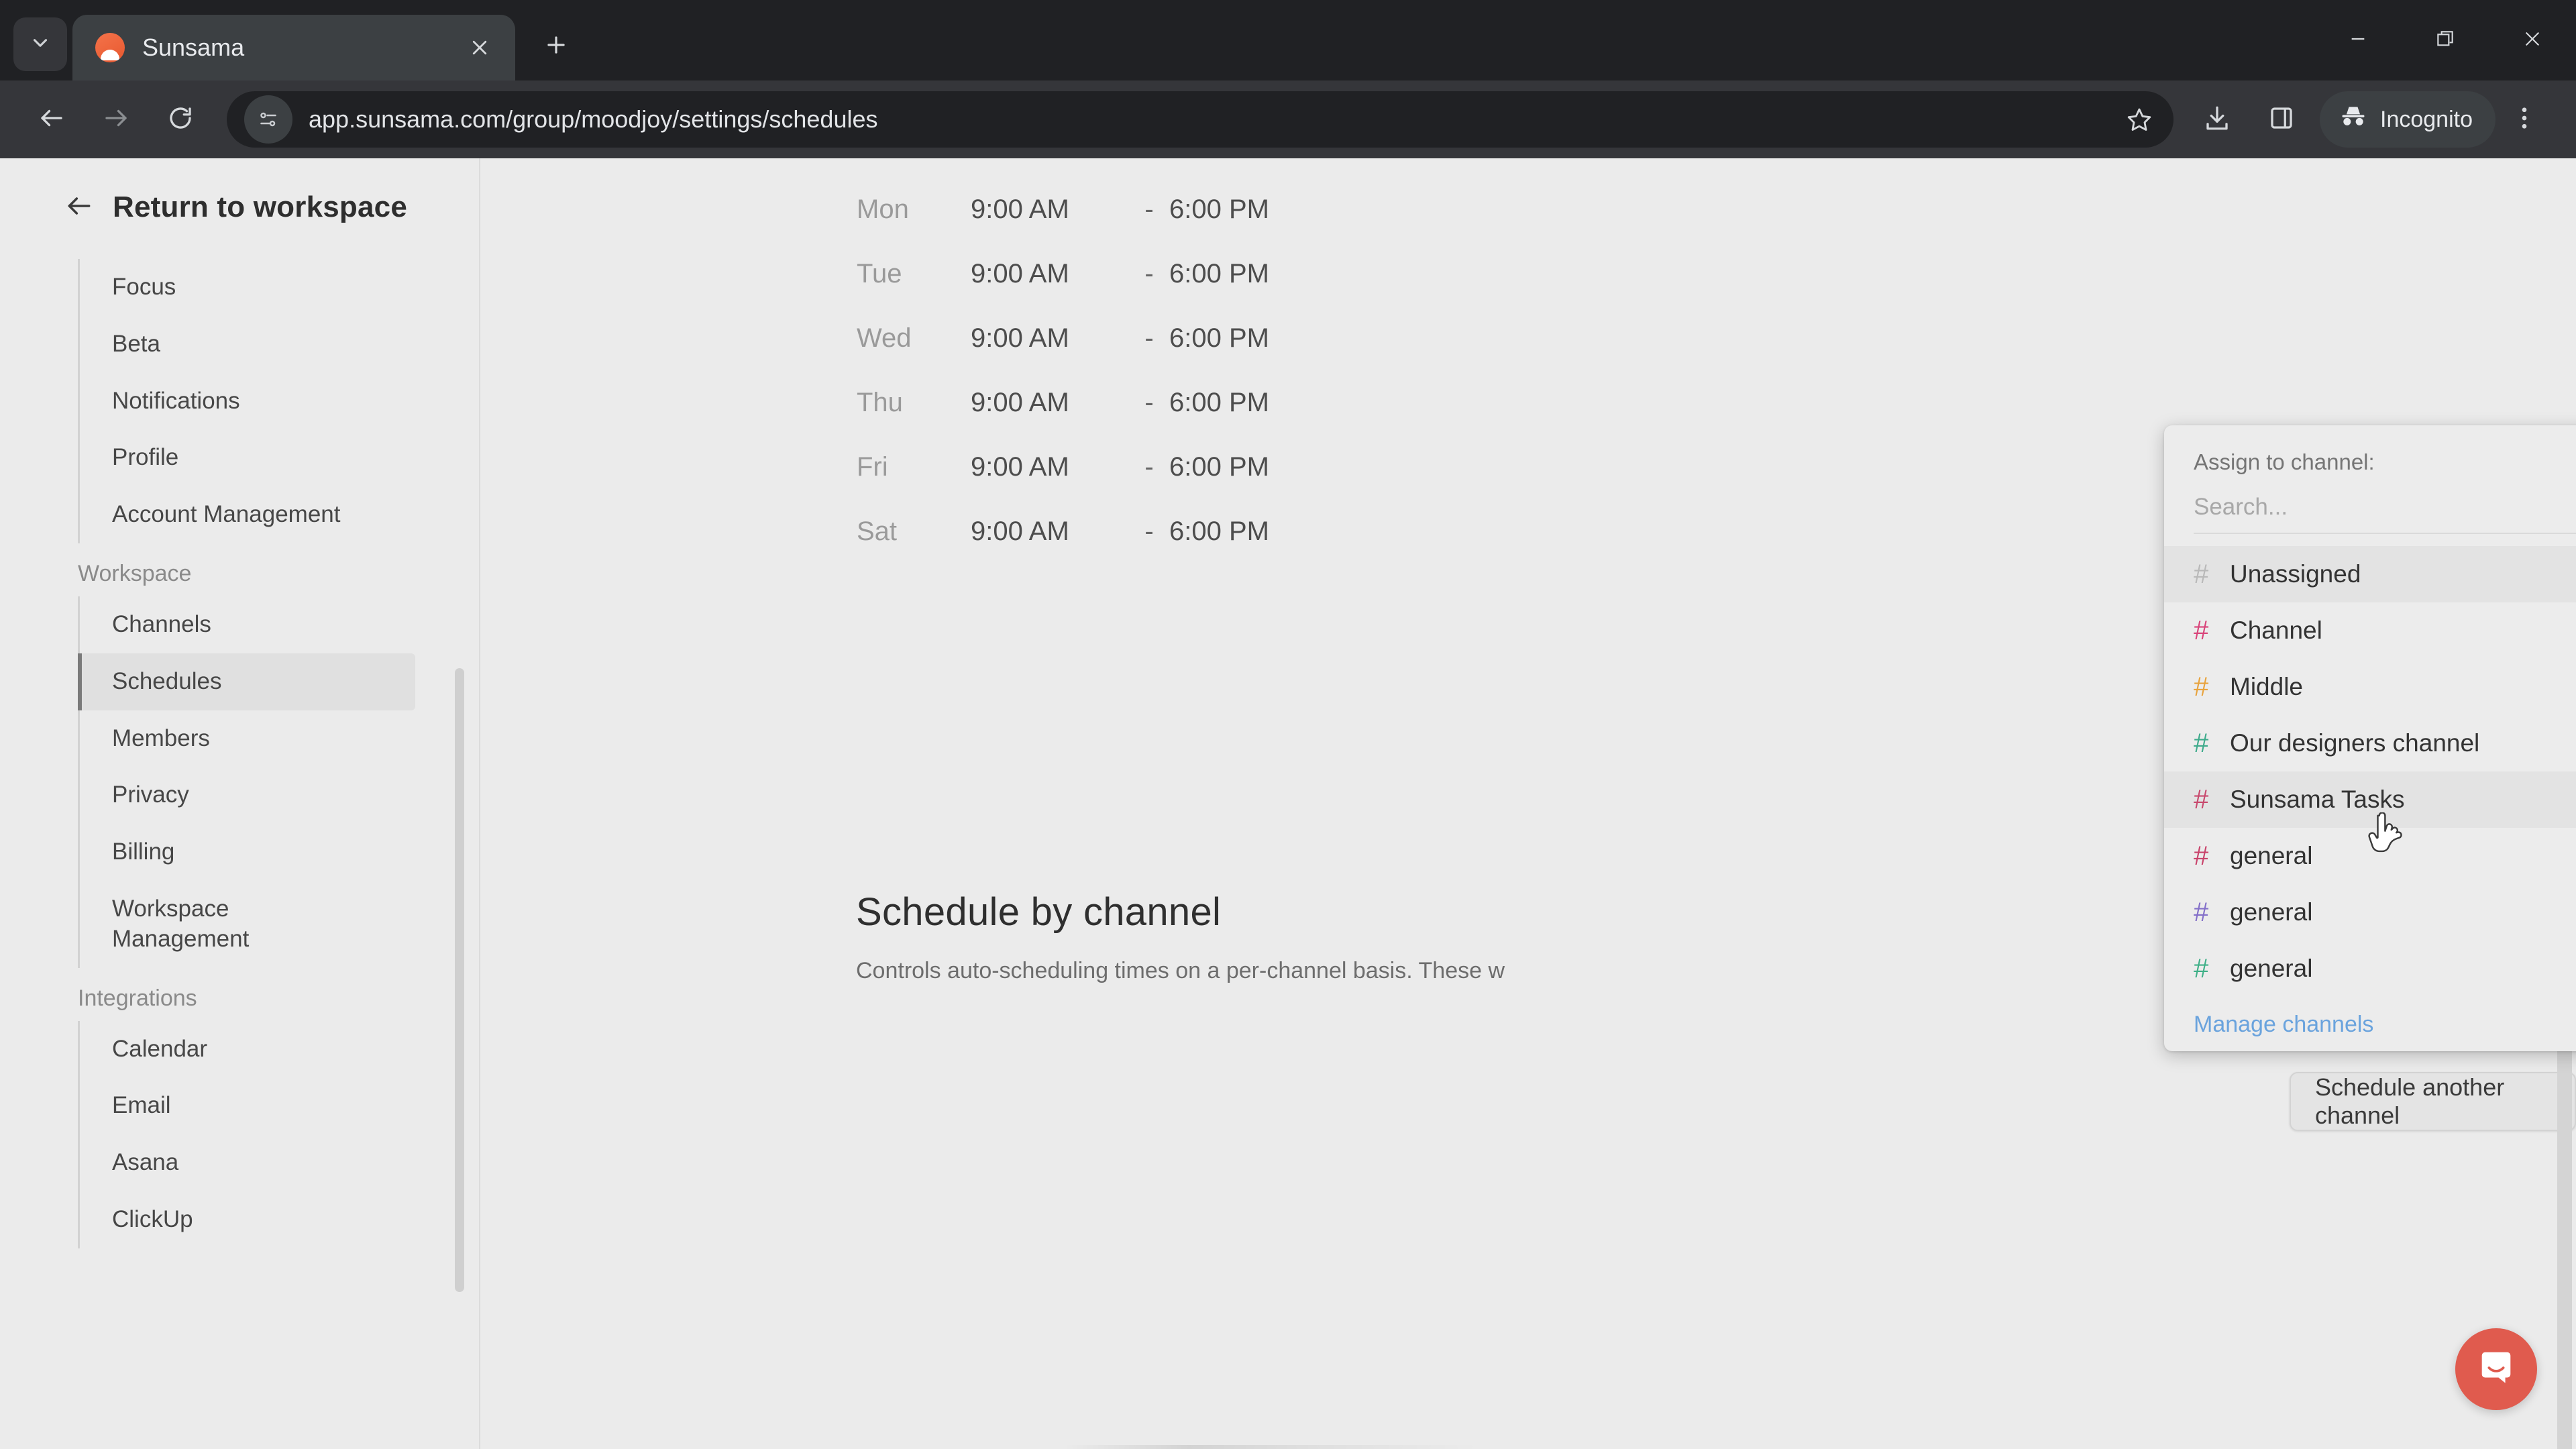  What do you see at coordinates (2532, 40) in the screenshot?
I see `close-window-button` at bounding box center [2532, 40].